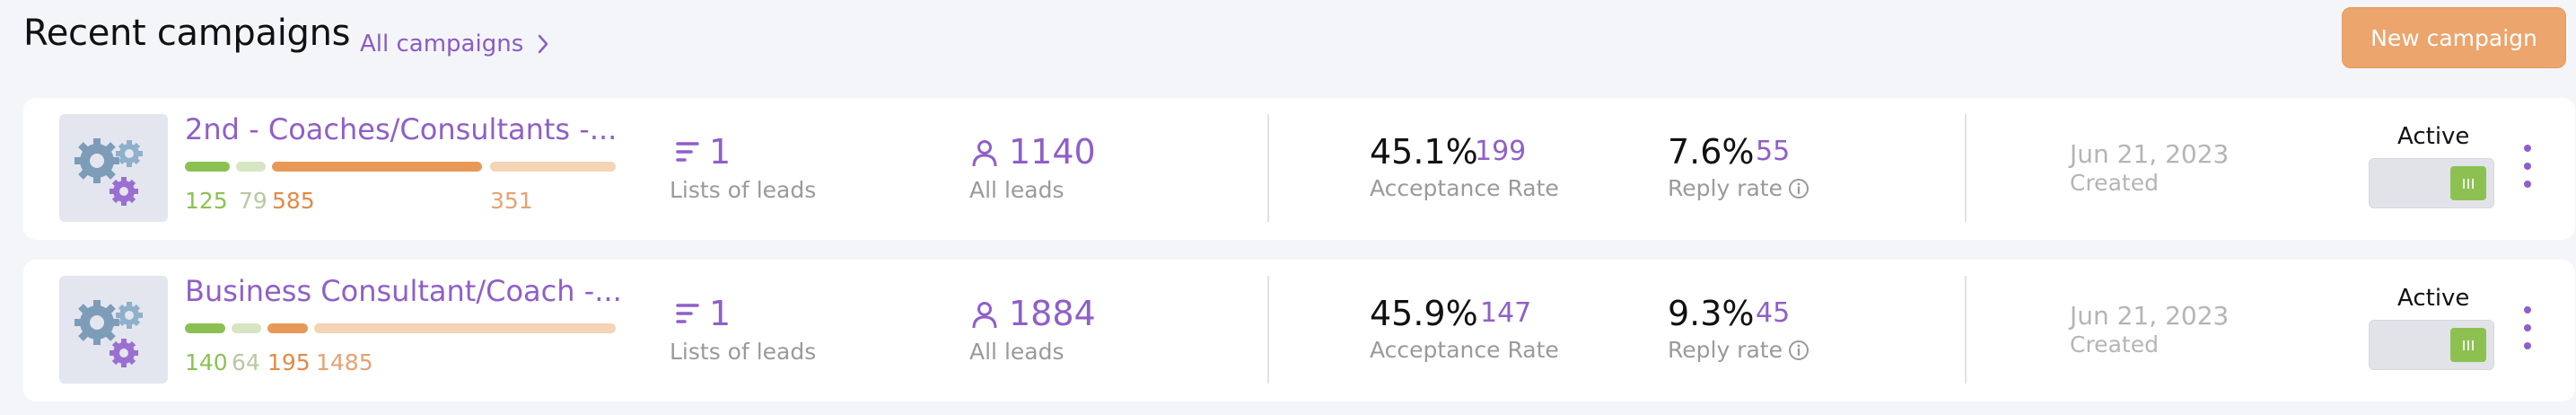 This screenshot has width=2576, height=415. I want to click on reply-count: 55, so click(1773, 151).